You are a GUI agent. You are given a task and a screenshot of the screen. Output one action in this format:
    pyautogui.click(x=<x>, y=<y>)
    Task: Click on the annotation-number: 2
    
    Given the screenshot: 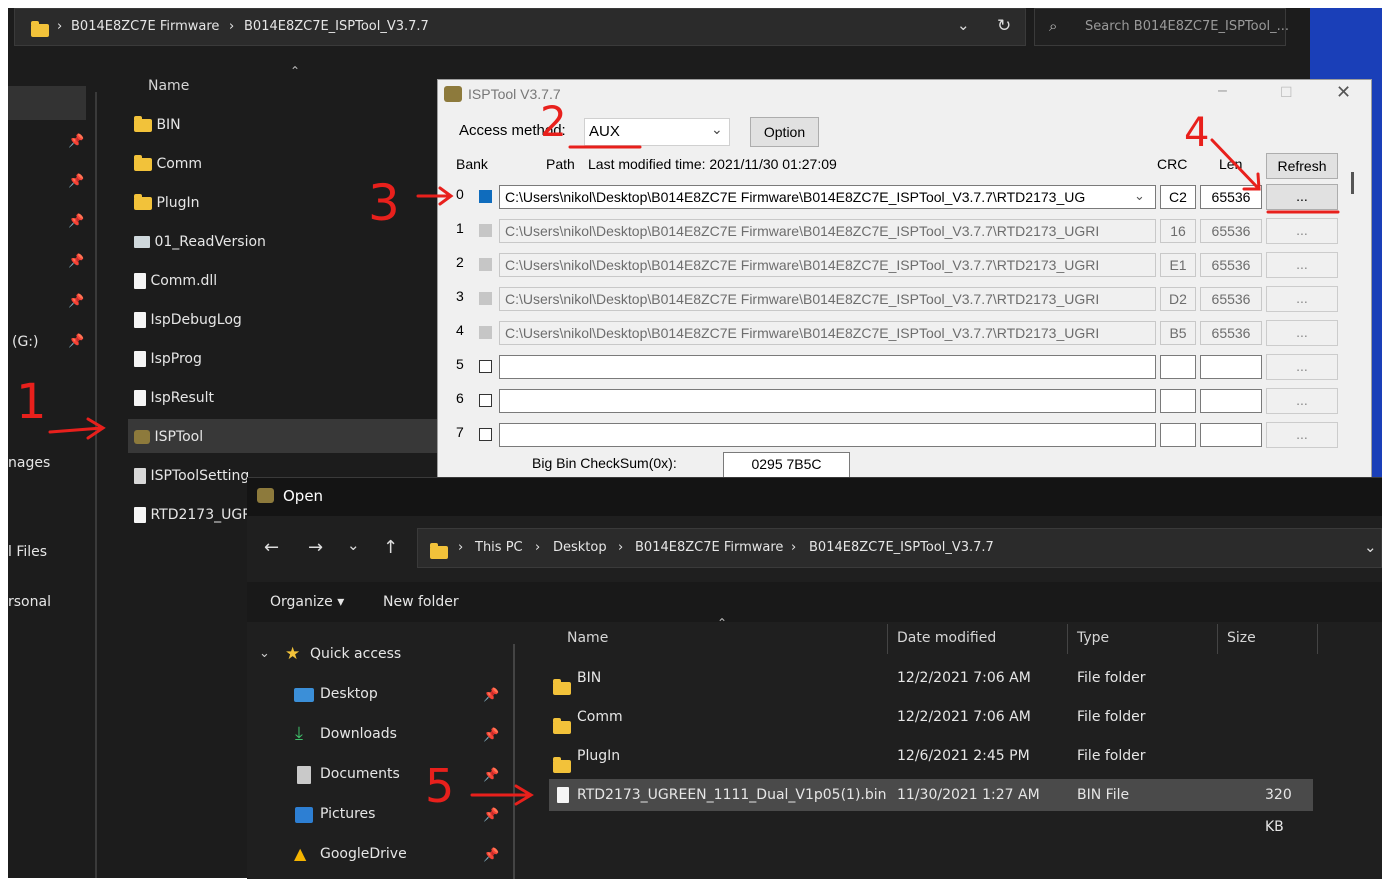 What is the action you would take?
    pyautogui.click(x=553, y=121)
    